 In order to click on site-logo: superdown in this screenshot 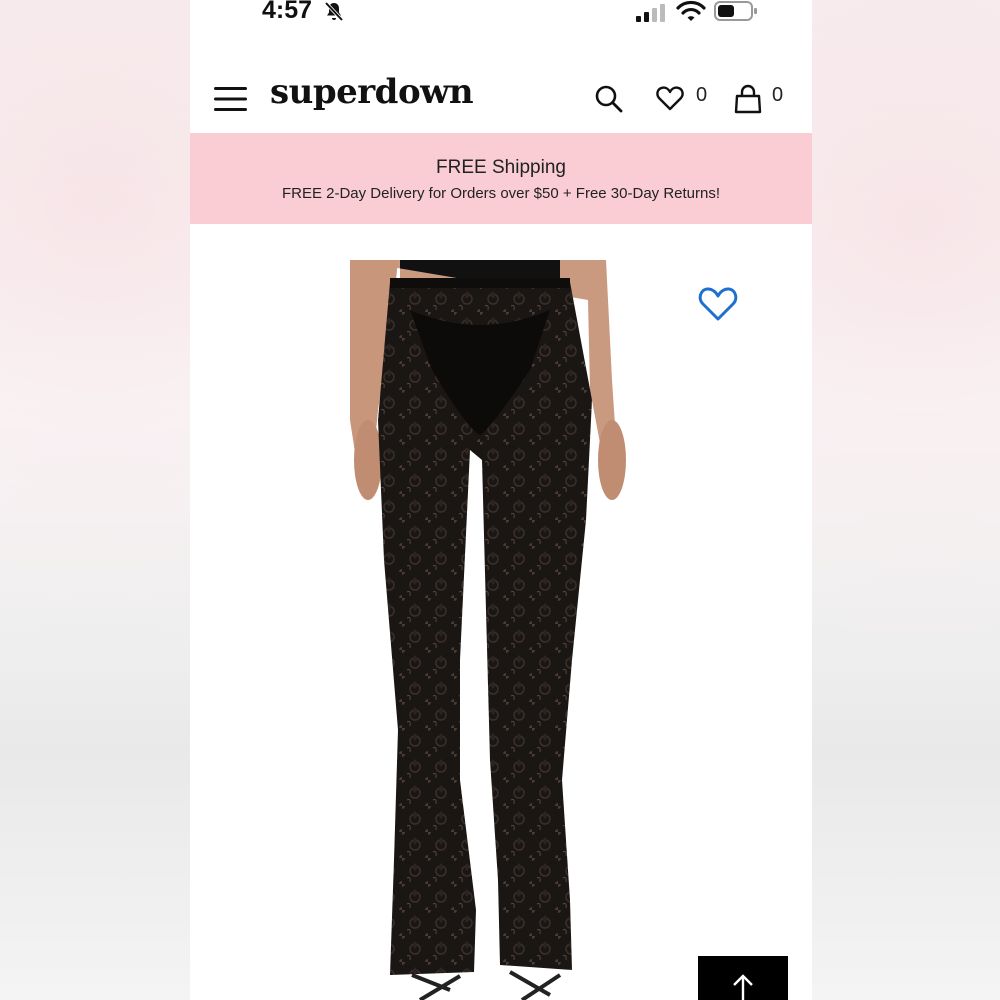, I will do `click(372, 92)`.